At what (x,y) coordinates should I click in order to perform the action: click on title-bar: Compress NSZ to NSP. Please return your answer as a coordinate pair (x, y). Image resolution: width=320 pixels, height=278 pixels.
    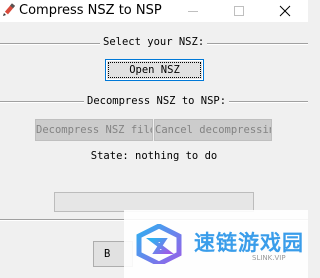
    Looking at the image, I should click on (154, 11).